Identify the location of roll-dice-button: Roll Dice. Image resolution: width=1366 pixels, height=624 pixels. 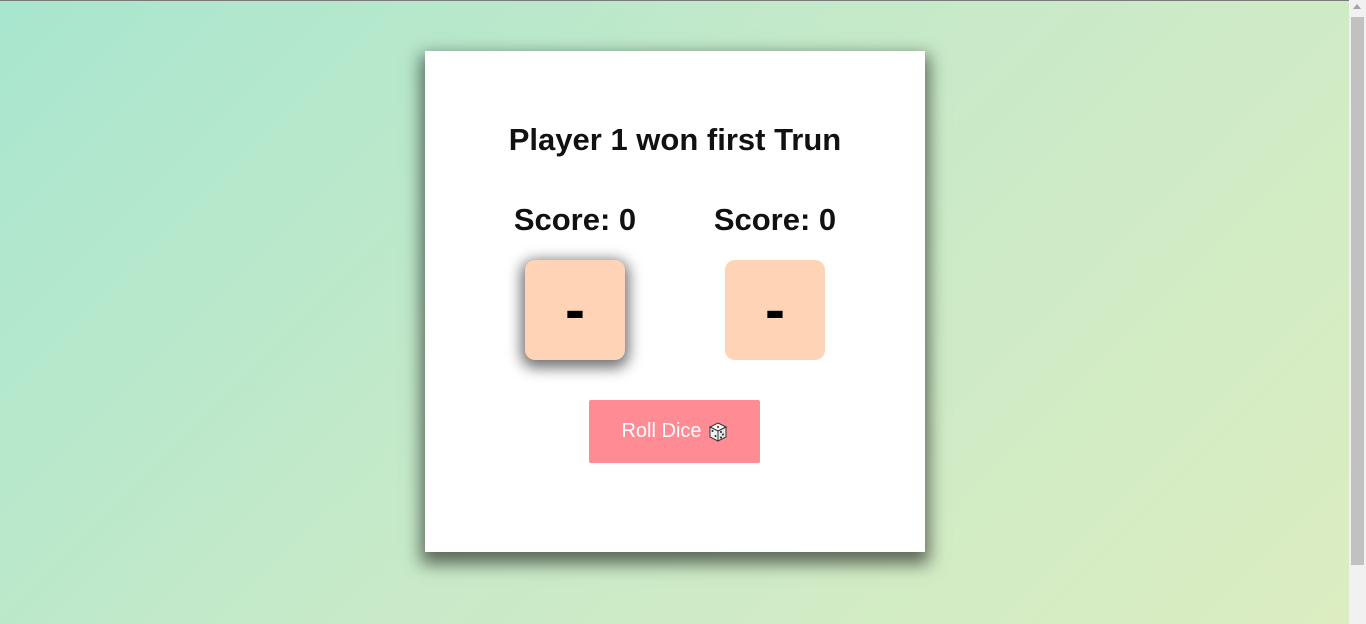
(674, 431).